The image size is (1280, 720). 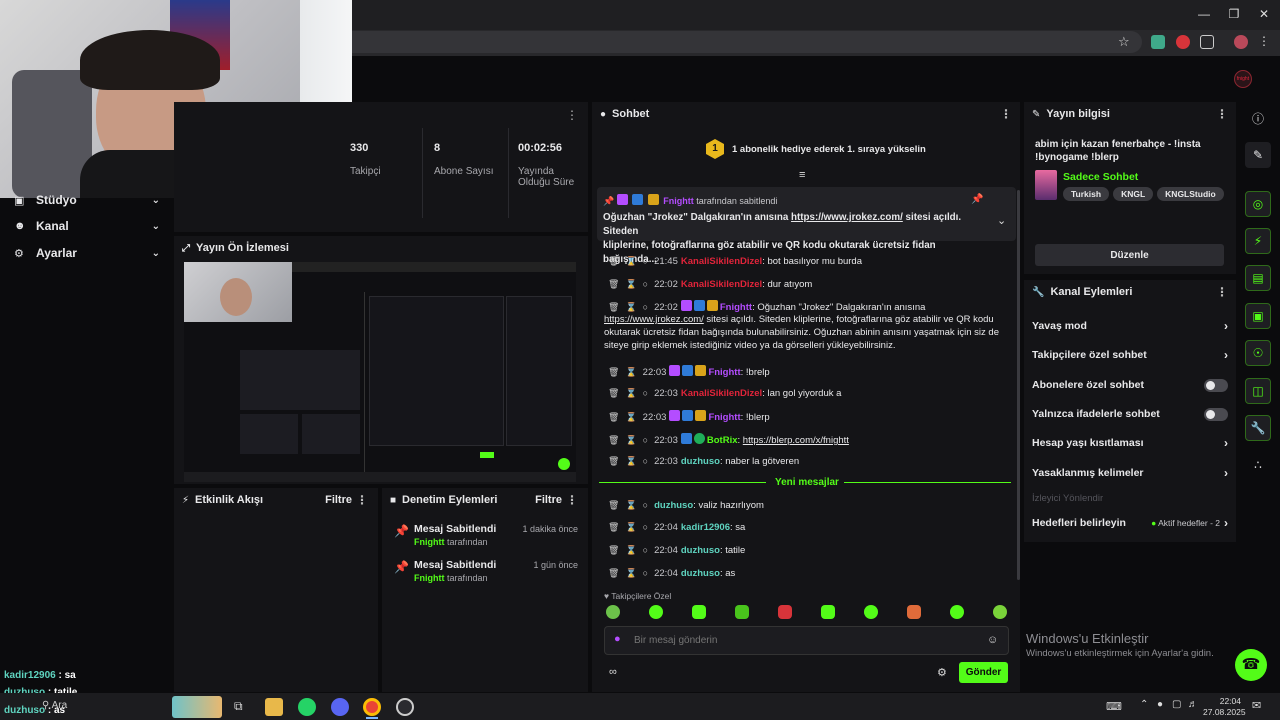 I want to click on support-chat-button: ☎, so click(x=1251, y=665).